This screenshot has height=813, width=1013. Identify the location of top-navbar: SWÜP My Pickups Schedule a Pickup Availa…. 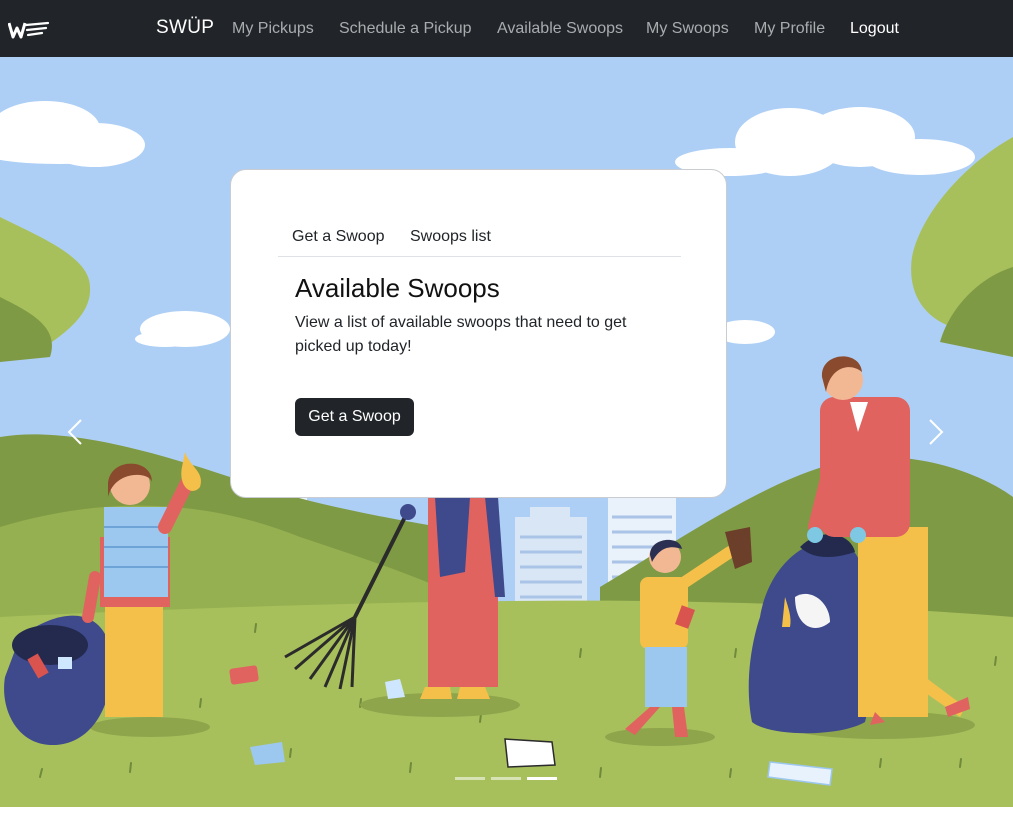
(506, 29).